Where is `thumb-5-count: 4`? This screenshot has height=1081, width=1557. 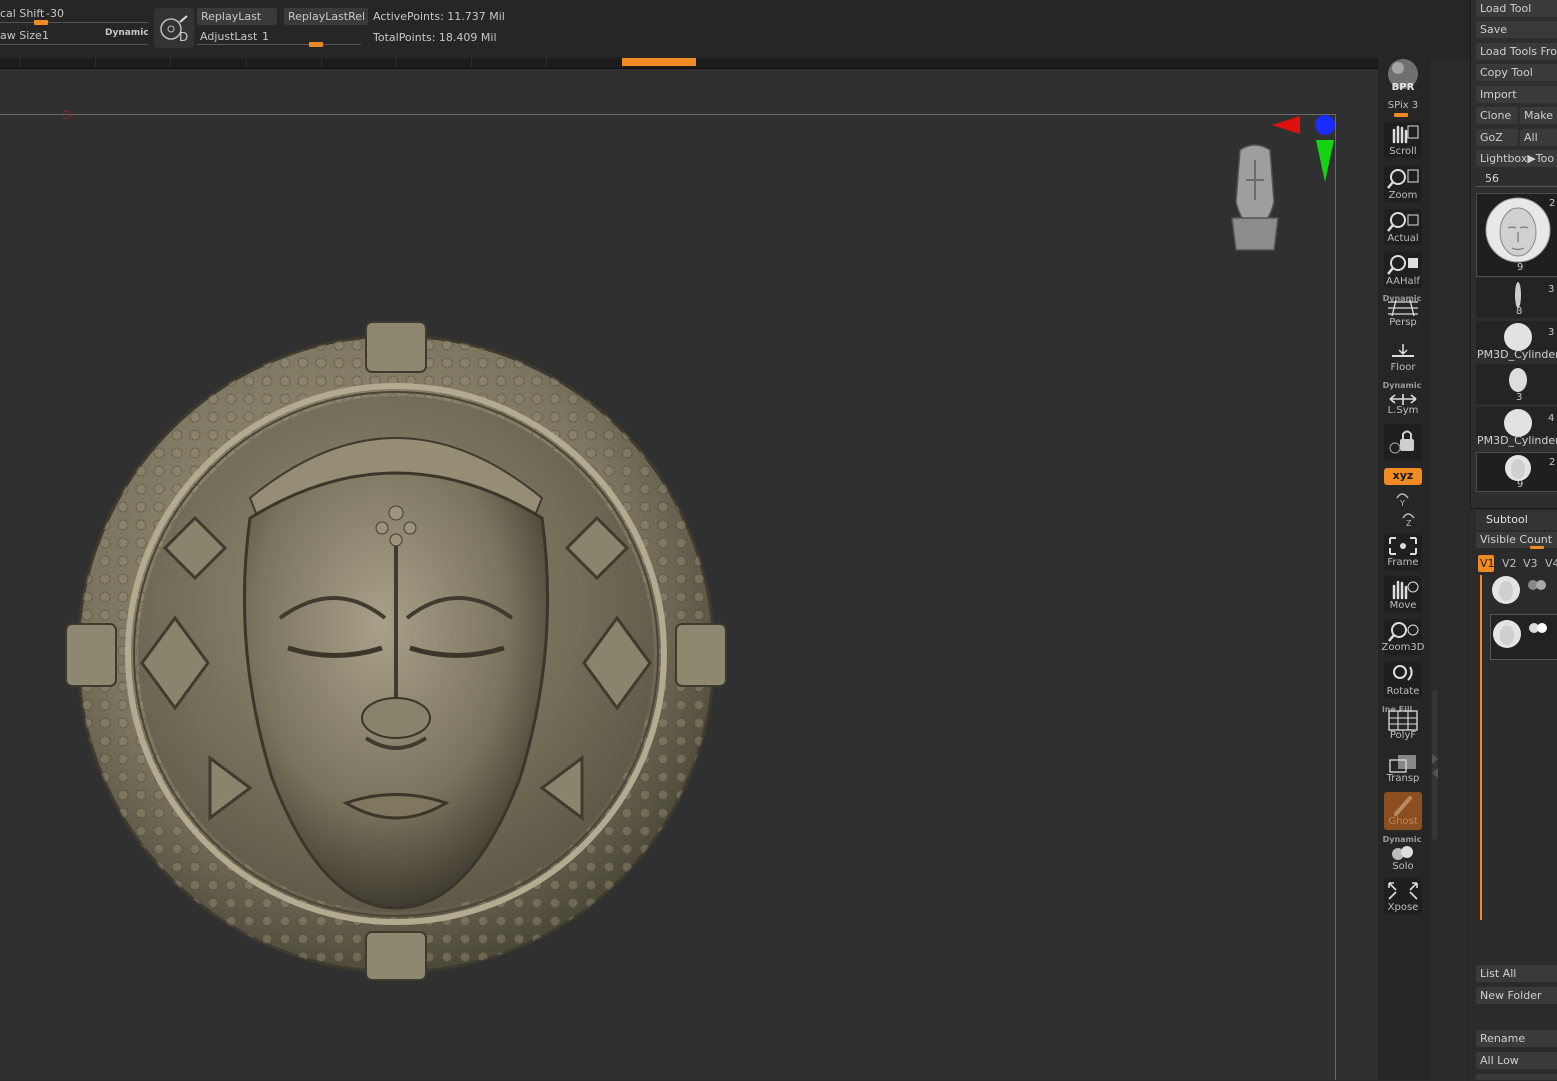
thumb-5-count: 4 is located at coordinates (1551, 418).